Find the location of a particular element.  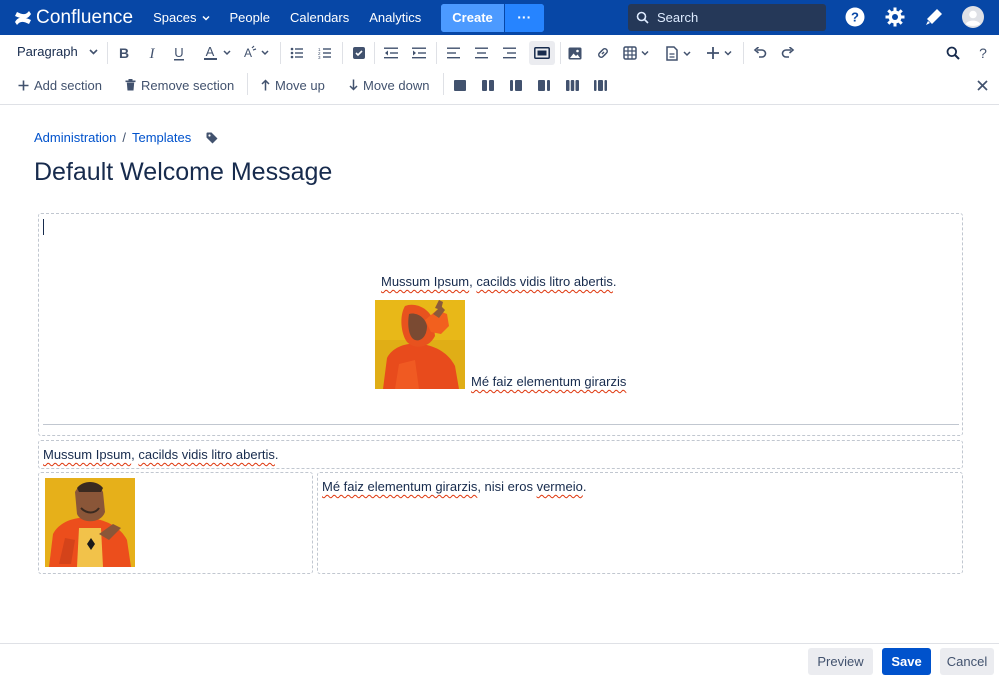

confluence-logo: Confluence is located at coordinates (73, 18).